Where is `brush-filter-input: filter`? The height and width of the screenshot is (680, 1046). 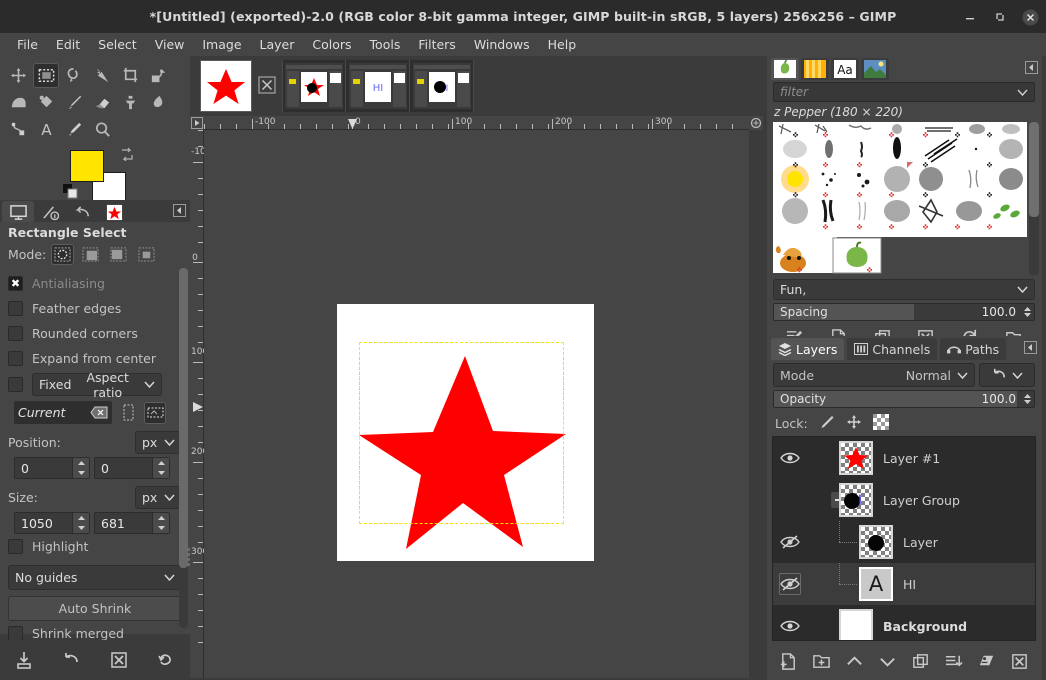 brush-filter-input: filter is located at coordinates (904, 92).